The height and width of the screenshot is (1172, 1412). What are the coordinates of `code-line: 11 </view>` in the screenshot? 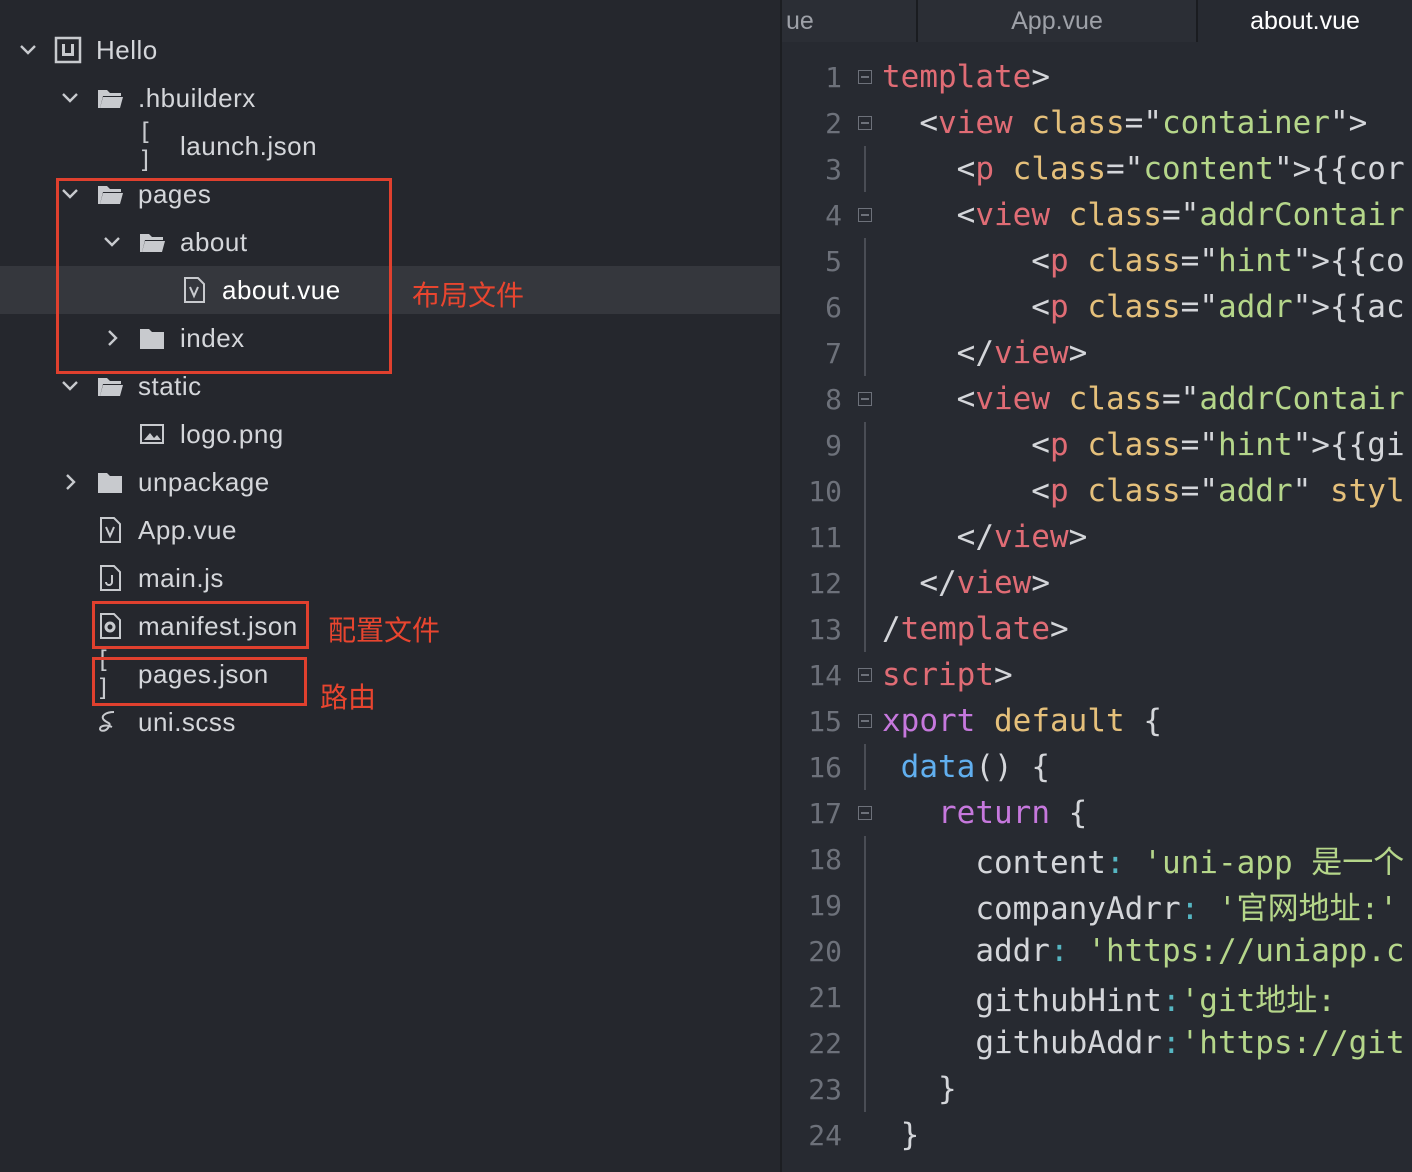 It's located at (1097, 537).